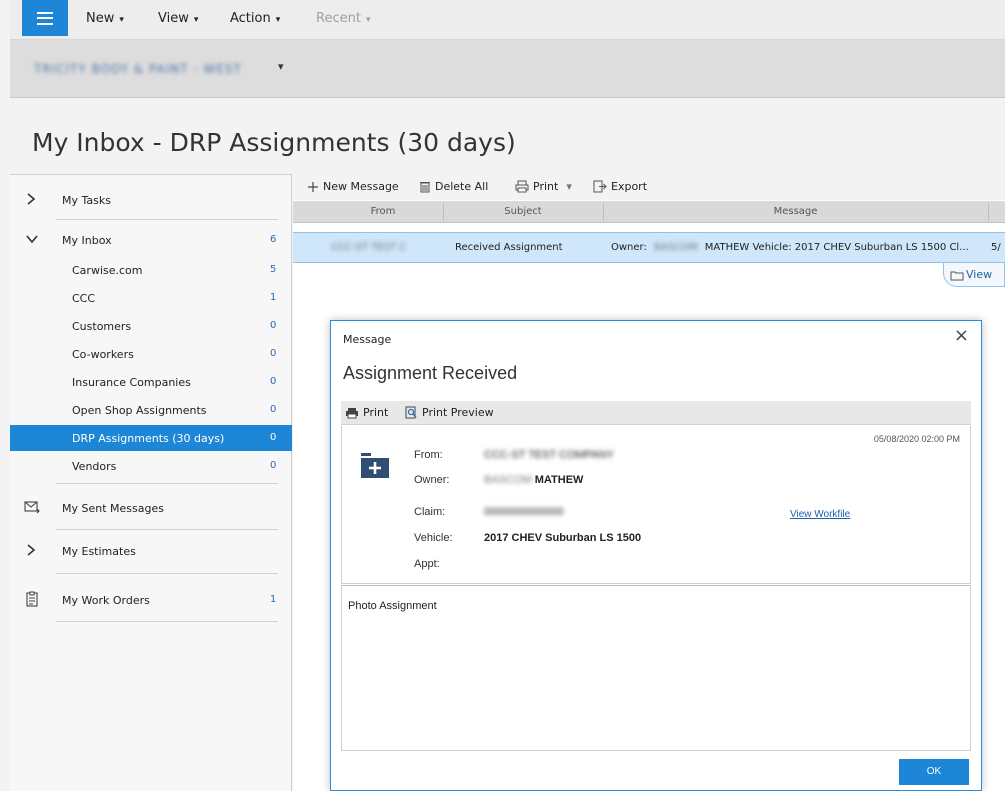 The height and width of the screenshot is (791, 1005). What do you see at coordinates (620, 186) in the screenshot?
I see `export-button: Export` at bounding box center [620, 186].